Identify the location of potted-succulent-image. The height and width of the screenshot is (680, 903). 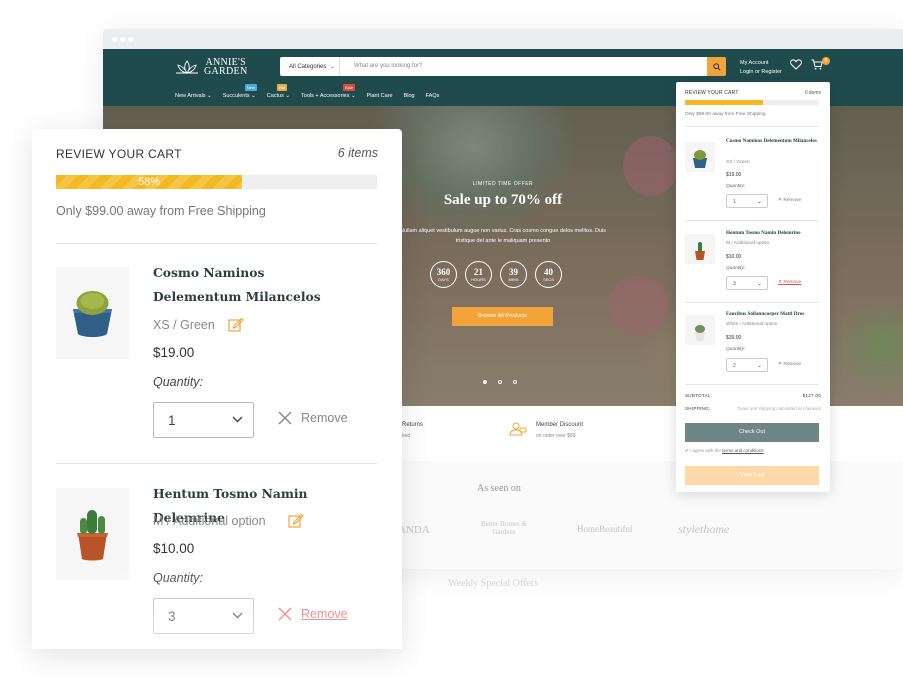
(700, 333).